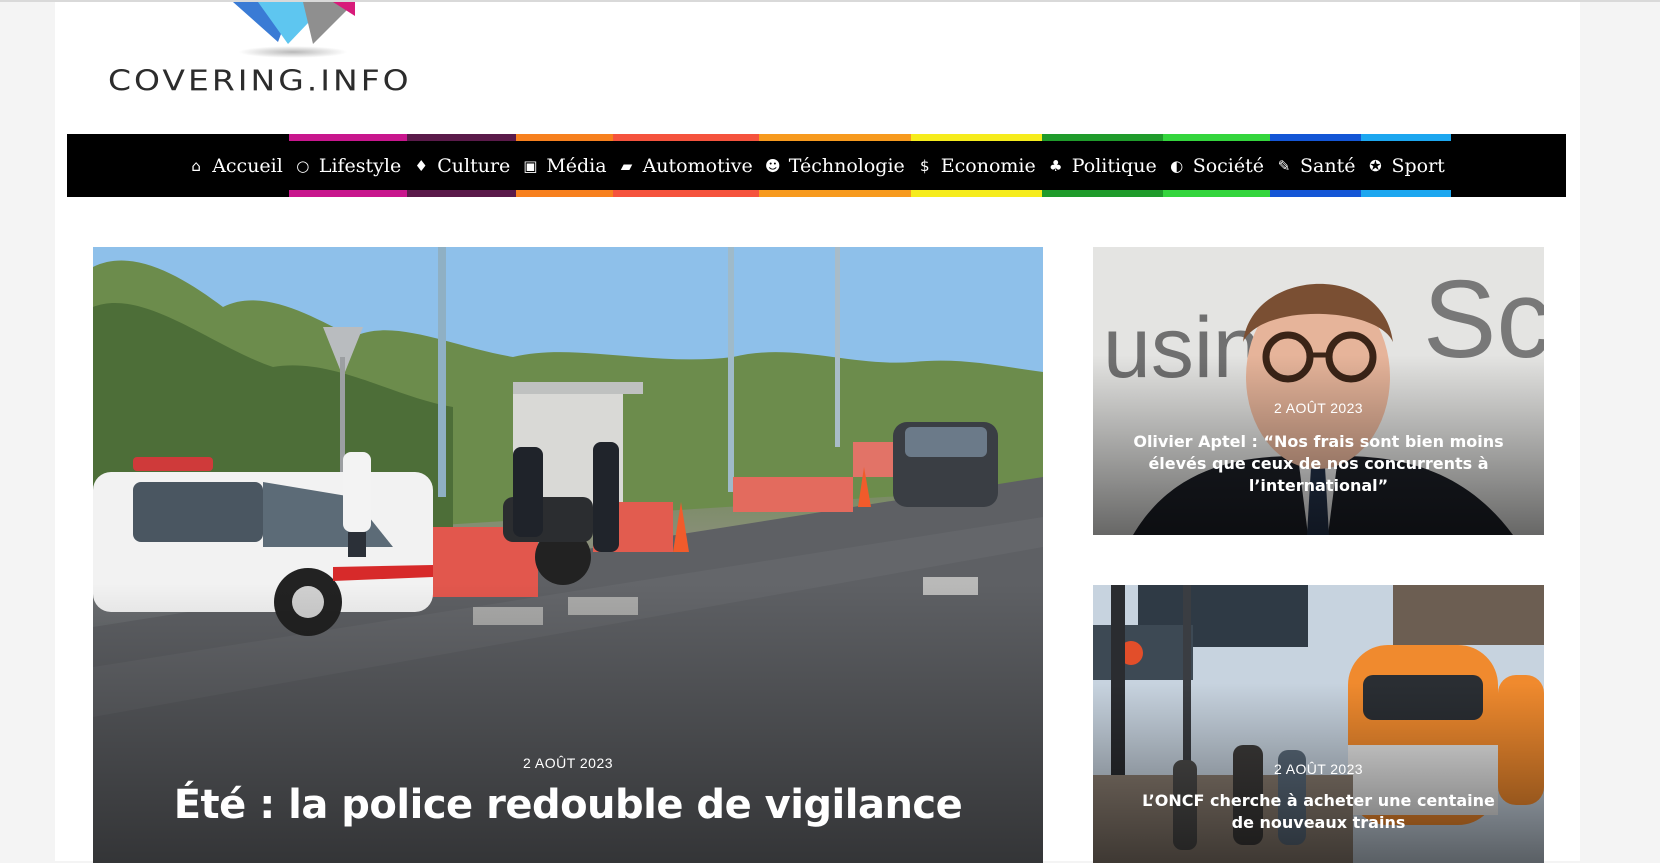  Describe the element at coordinates (1328, 165) in the screenshot. I see `nav-item-label: Santé` at that location.